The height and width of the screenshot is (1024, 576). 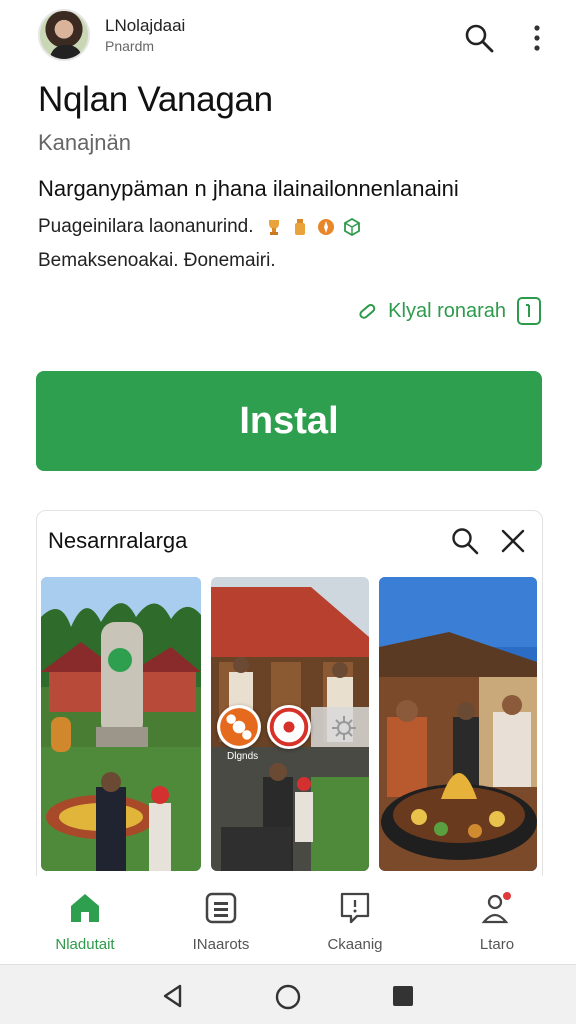 I want to click on nav-item-chat: Ckaanig, so click(x=355, y=921).